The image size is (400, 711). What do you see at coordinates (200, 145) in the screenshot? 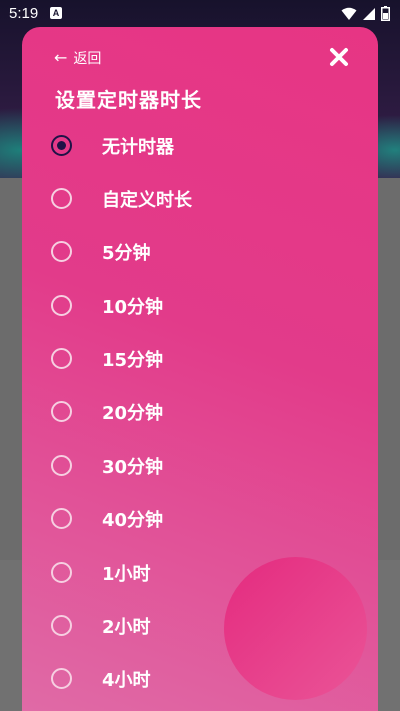
I see `option-no-timer: 无计时器` at bounding box center [200, 145].